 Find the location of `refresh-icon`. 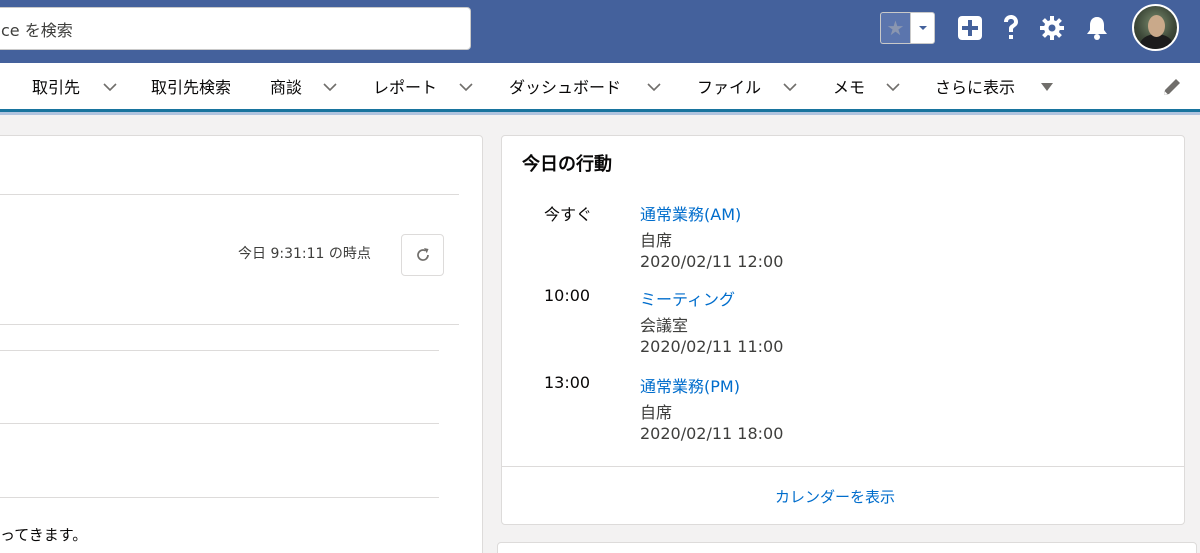

refresh-icon is located at coordinates (422, 254).